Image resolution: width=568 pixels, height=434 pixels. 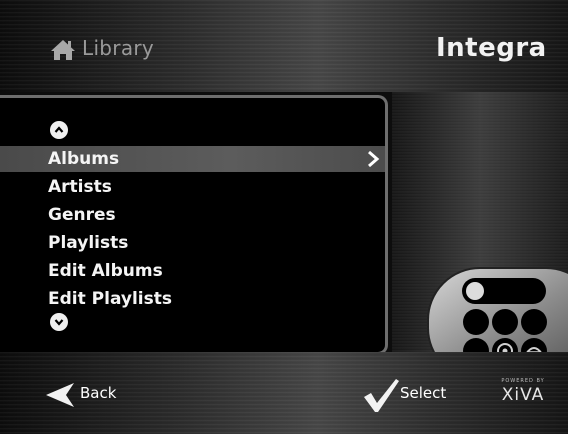 What do you see at coordinates (523, 381) in the screenshot?
I see `powered-by-label: POWERED BY` at bounding box center [523, 381].